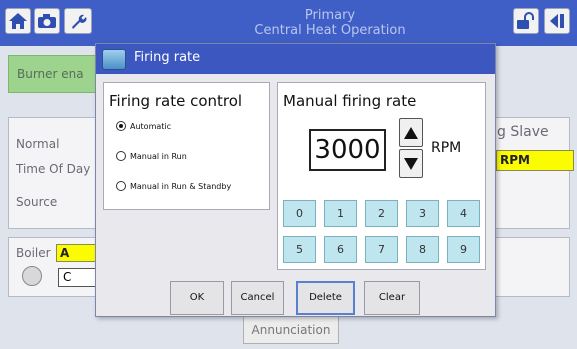 This screenshot has width=577, height=349. I want to click on arrow-up-icon, so click(411, 133).